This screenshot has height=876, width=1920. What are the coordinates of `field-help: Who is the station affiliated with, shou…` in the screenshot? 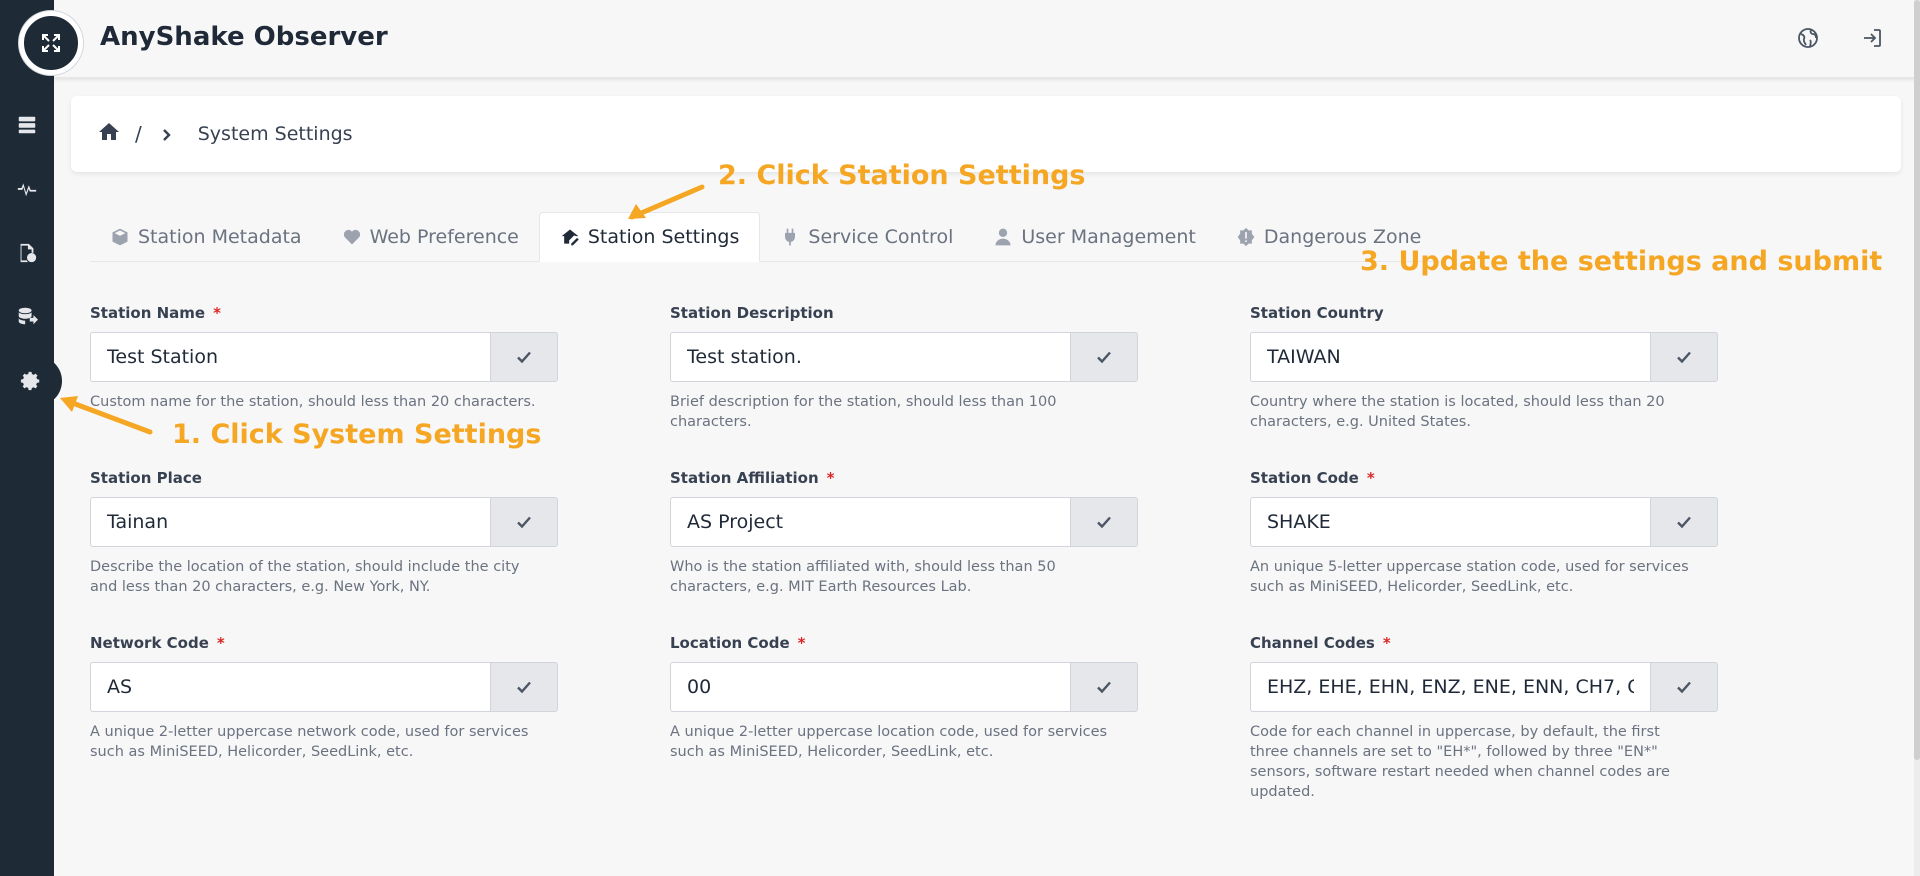 It's located at (863, 577).